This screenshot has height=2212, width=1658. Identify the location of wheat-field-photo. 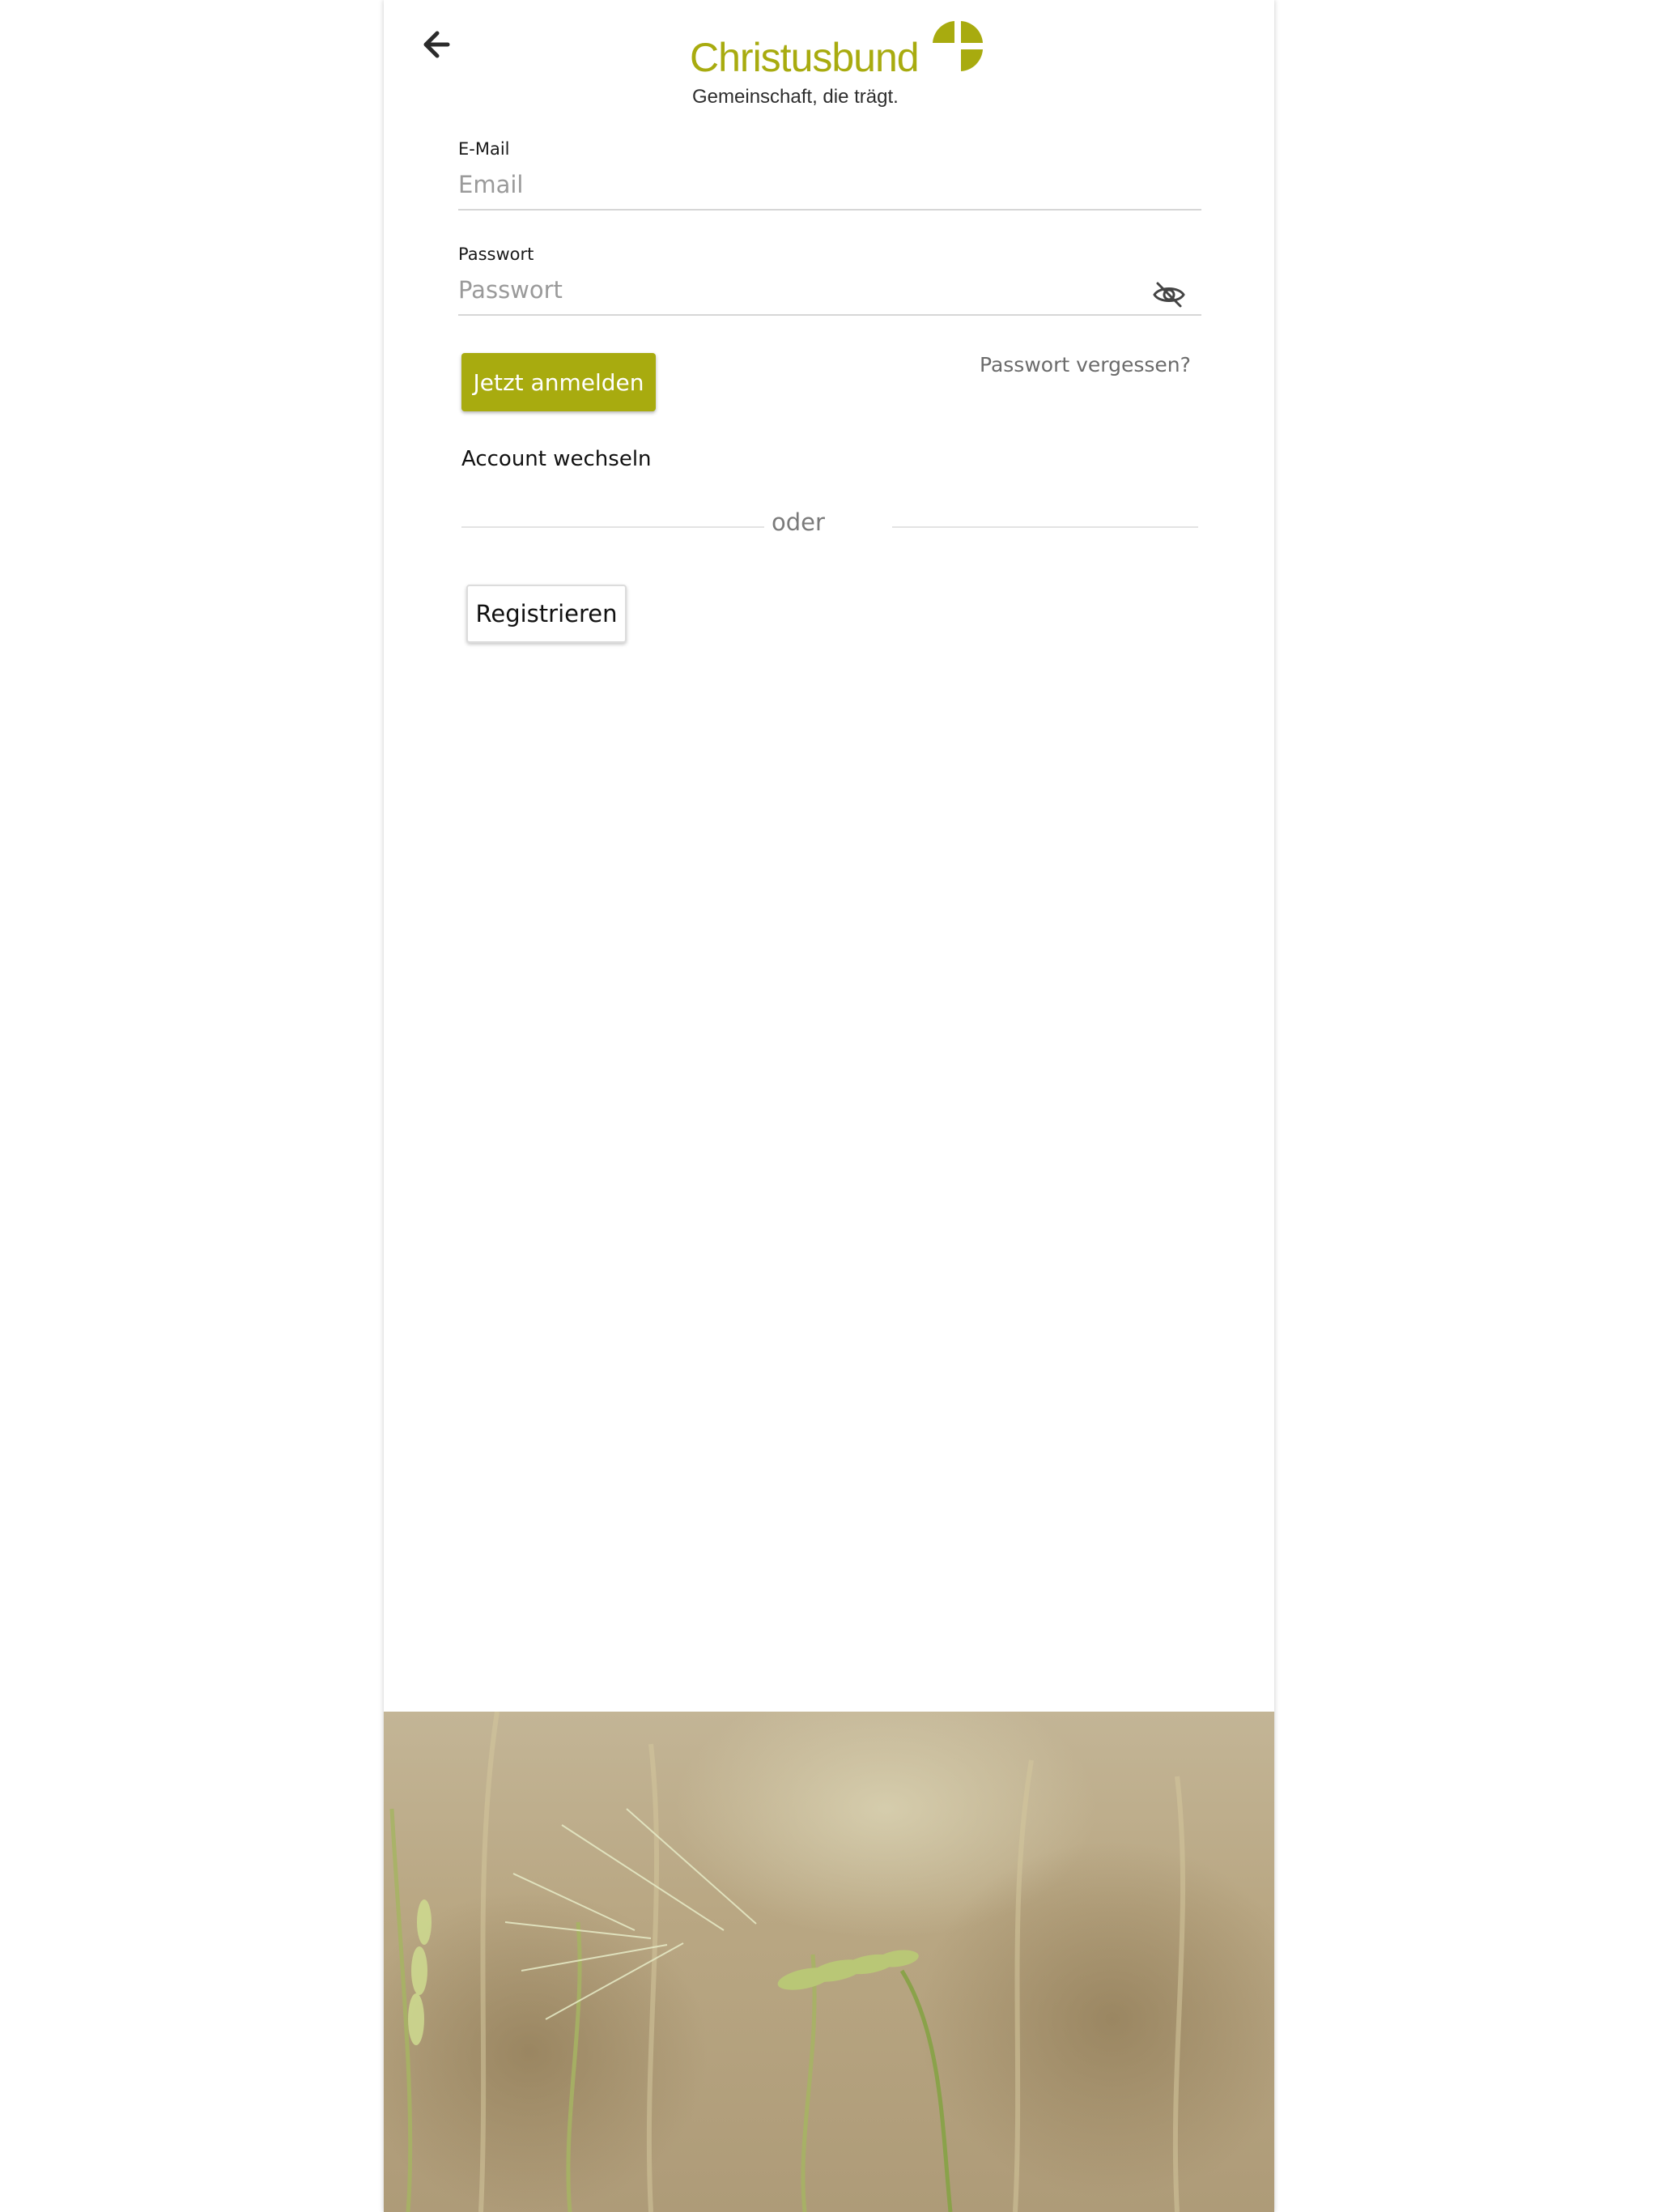
(829, 1946).